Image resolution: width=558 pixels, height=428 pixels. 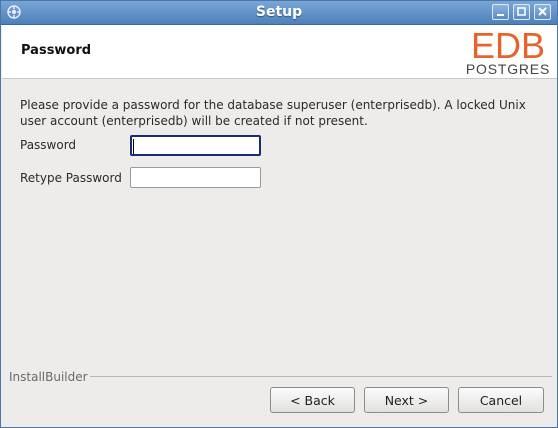 I want to click on text-caret, so click(x=133, y=146).